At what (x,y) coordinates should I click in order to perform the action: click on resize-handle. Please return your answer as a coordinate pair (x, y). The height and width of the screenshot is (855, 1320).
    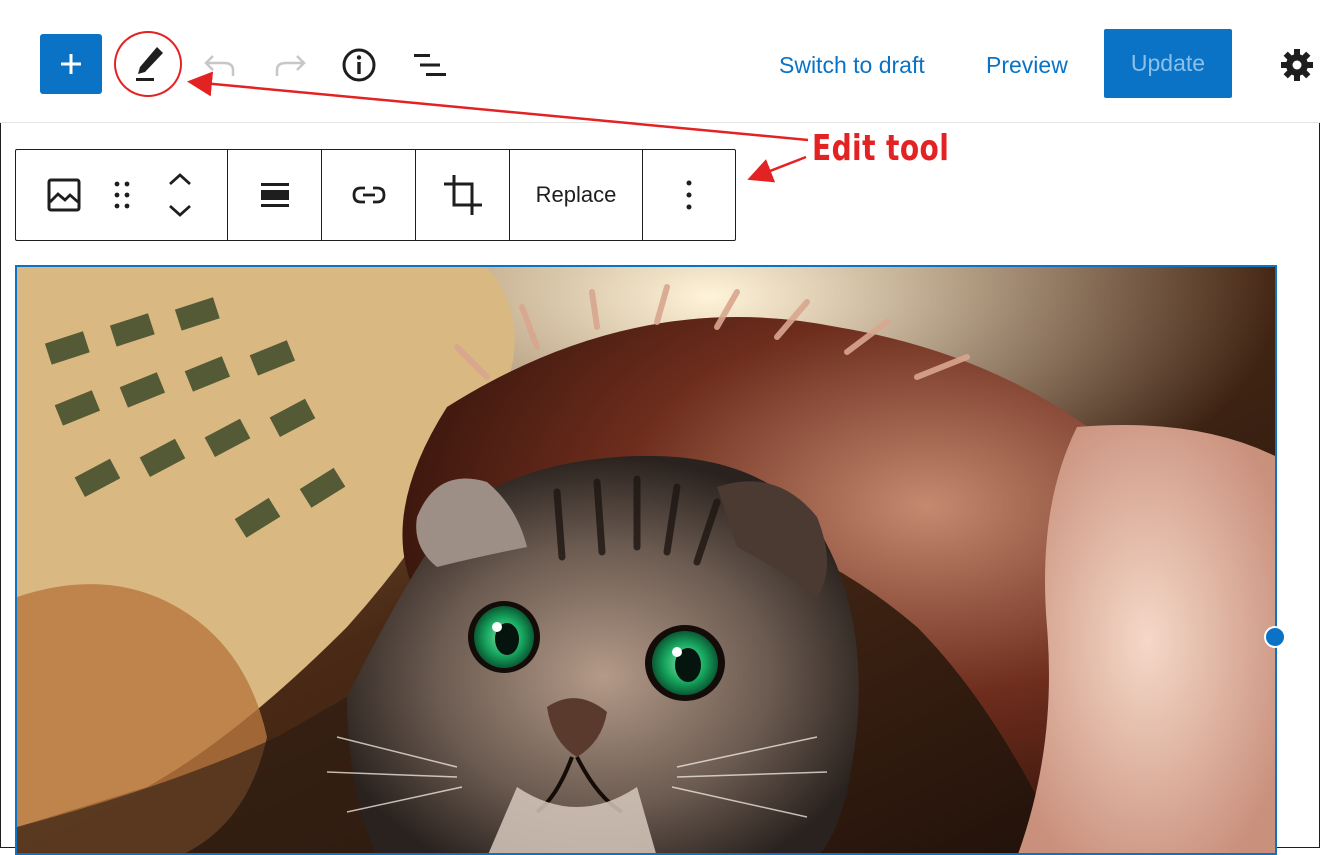
    Looking at the image, I should click on (1275, 637).